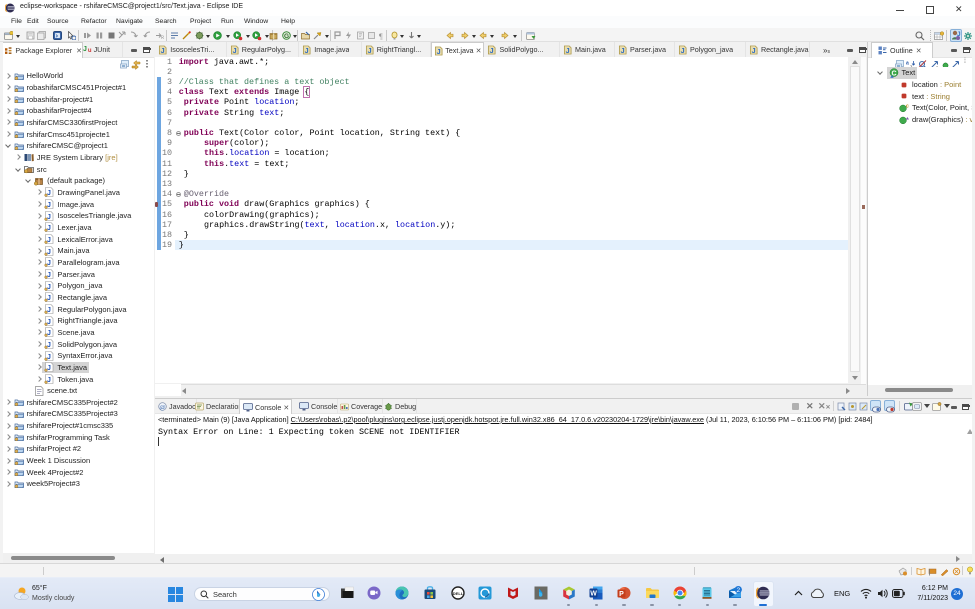 This screenshot has width=975, height=609. Describe the element at coordinates (907, 106) in the screenshot. I see `svg-text: c` at that location.